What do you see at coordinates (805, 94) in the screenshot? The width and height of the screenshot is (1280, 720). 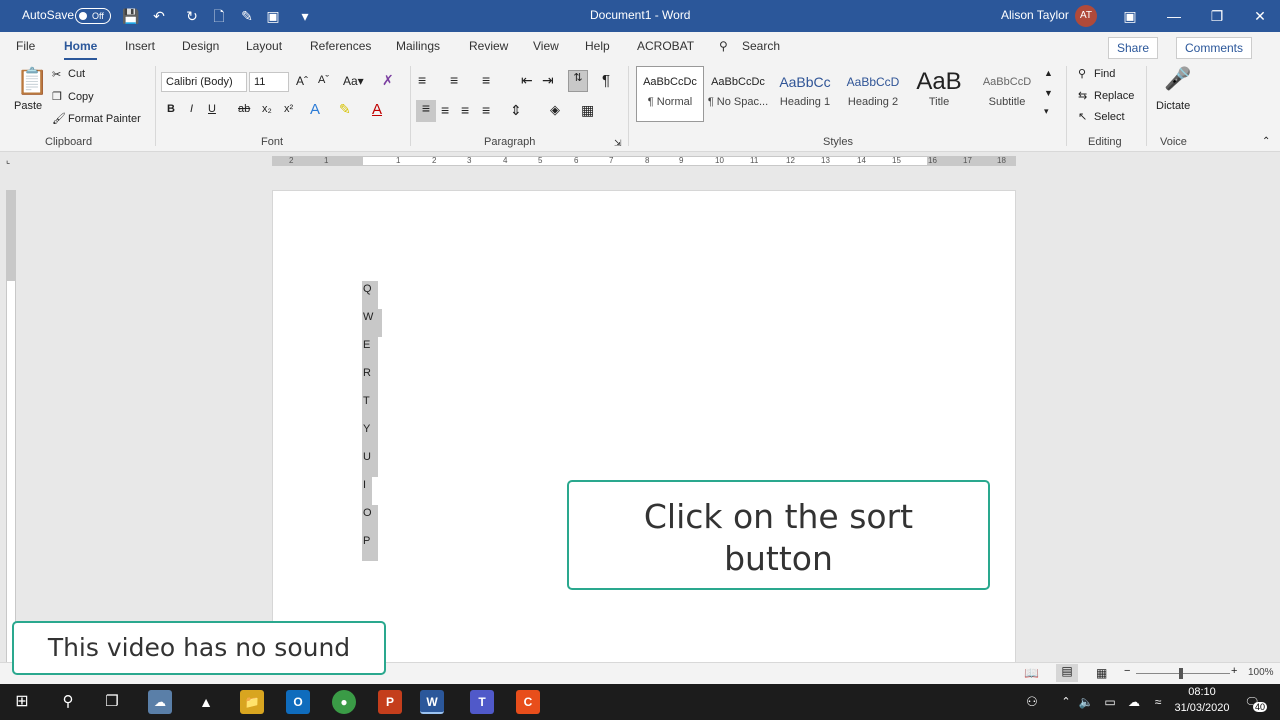 I see `style-heading-1: AaBbCc Heading 1` at bounding box center [805, 94].